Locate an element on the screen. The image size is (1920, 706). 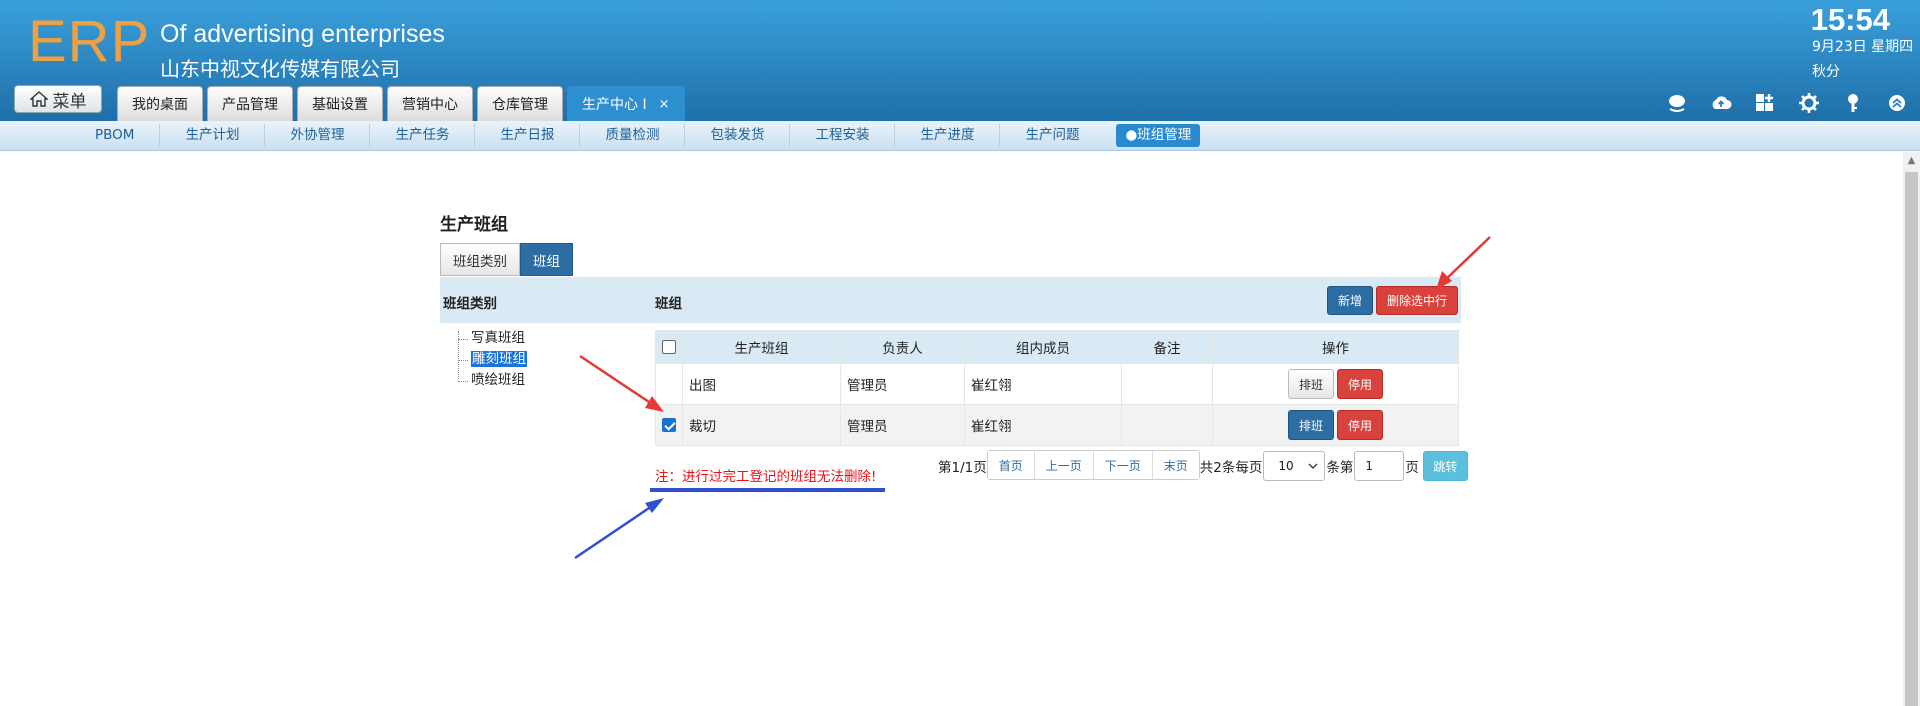
chevron-down-icon is located at coordinates (1313, 466).